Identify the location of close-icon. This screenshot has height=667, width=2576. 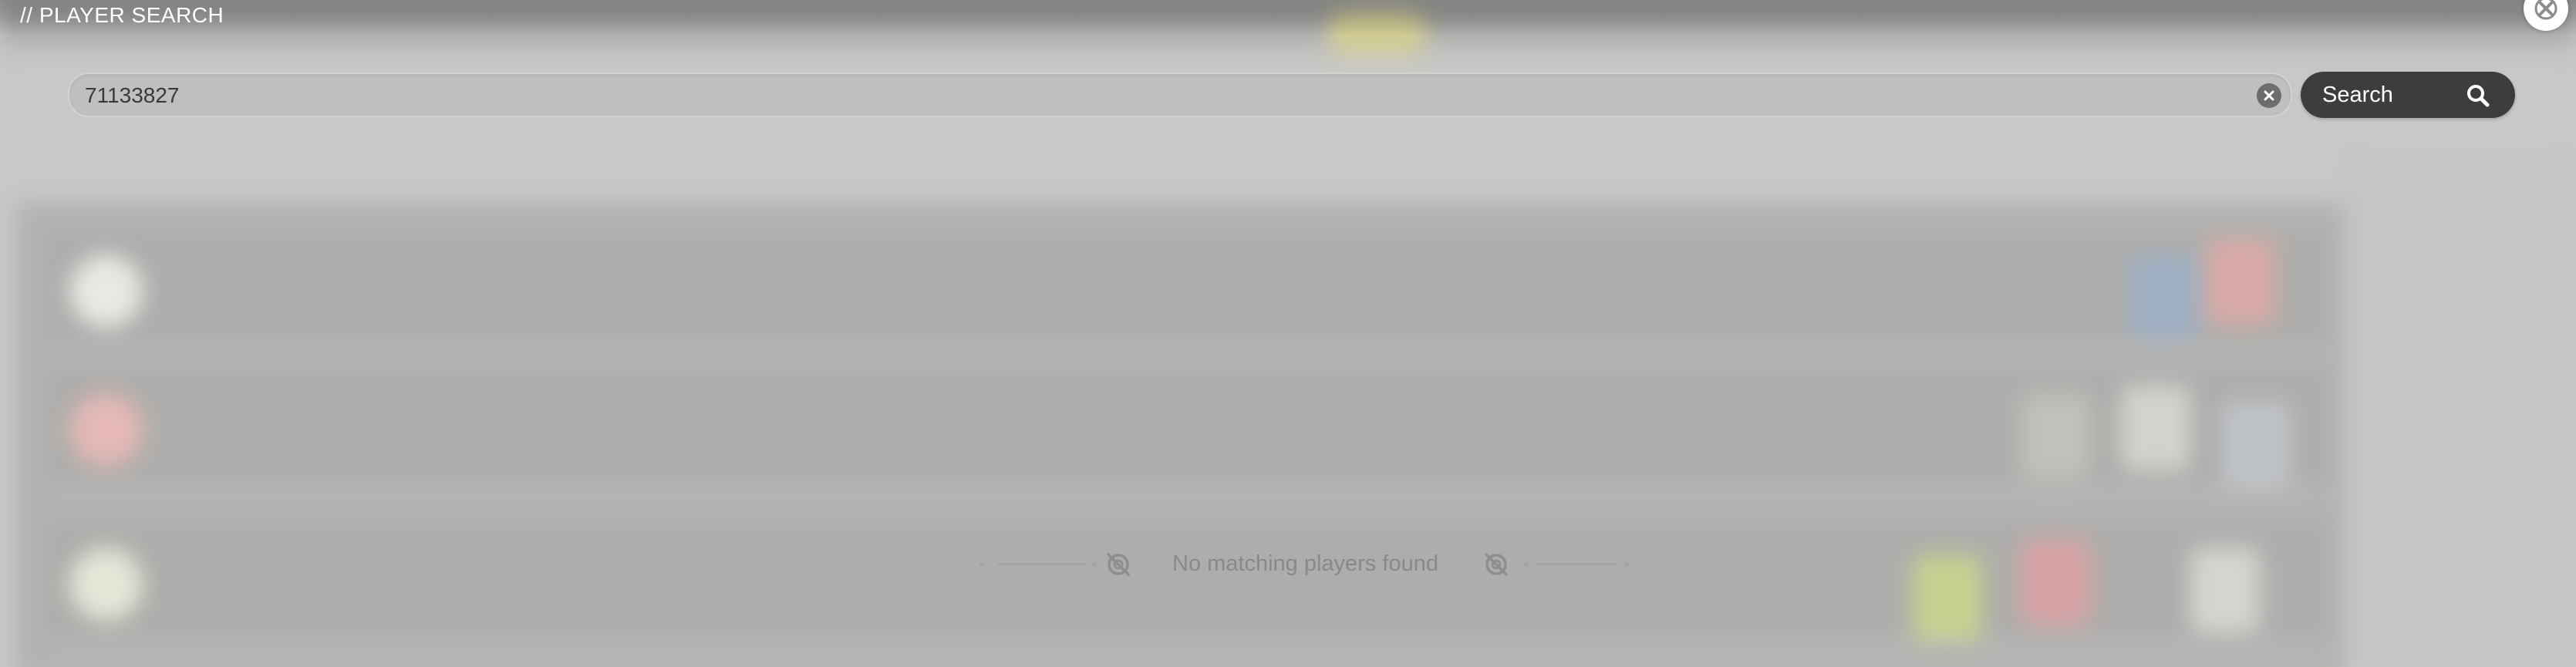
(2545, 10).